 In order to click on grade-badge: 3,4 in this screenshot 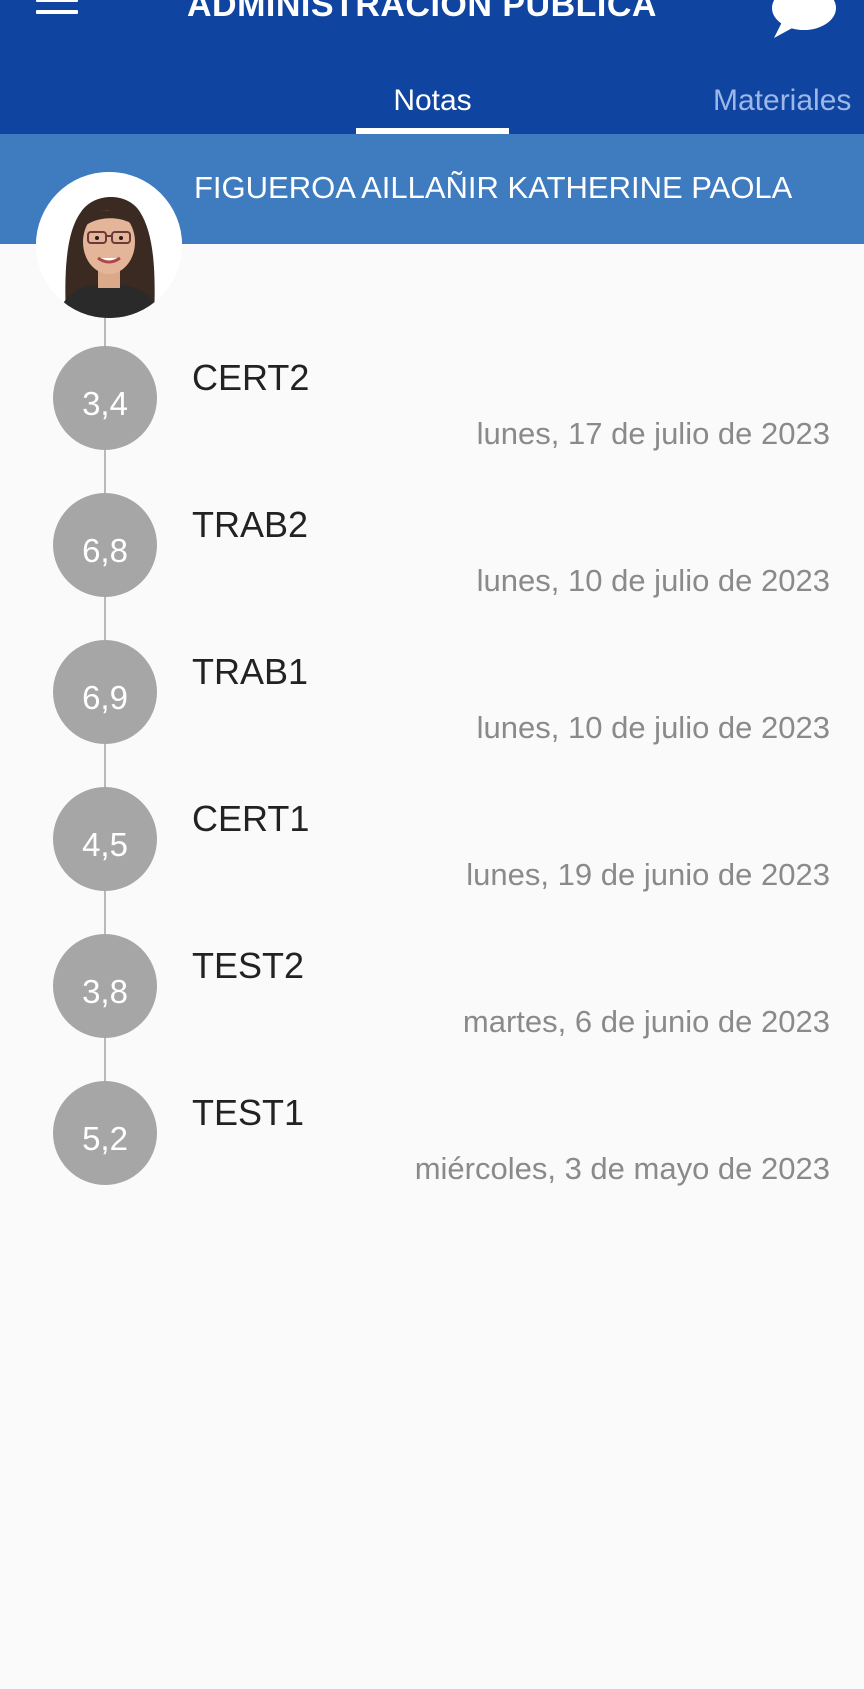, I will do `click(105, 398)`.